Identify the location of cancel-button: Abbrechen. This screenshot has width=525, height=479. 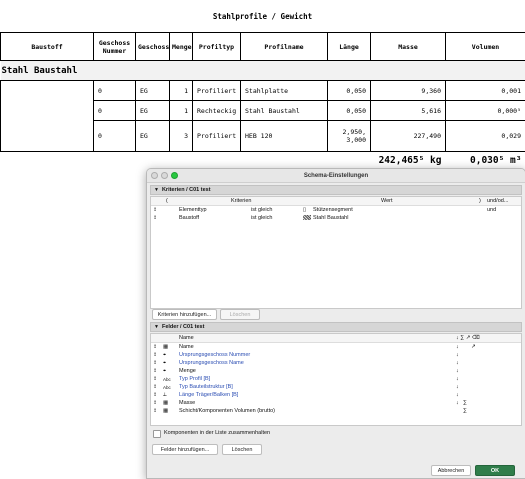
(451, 470).